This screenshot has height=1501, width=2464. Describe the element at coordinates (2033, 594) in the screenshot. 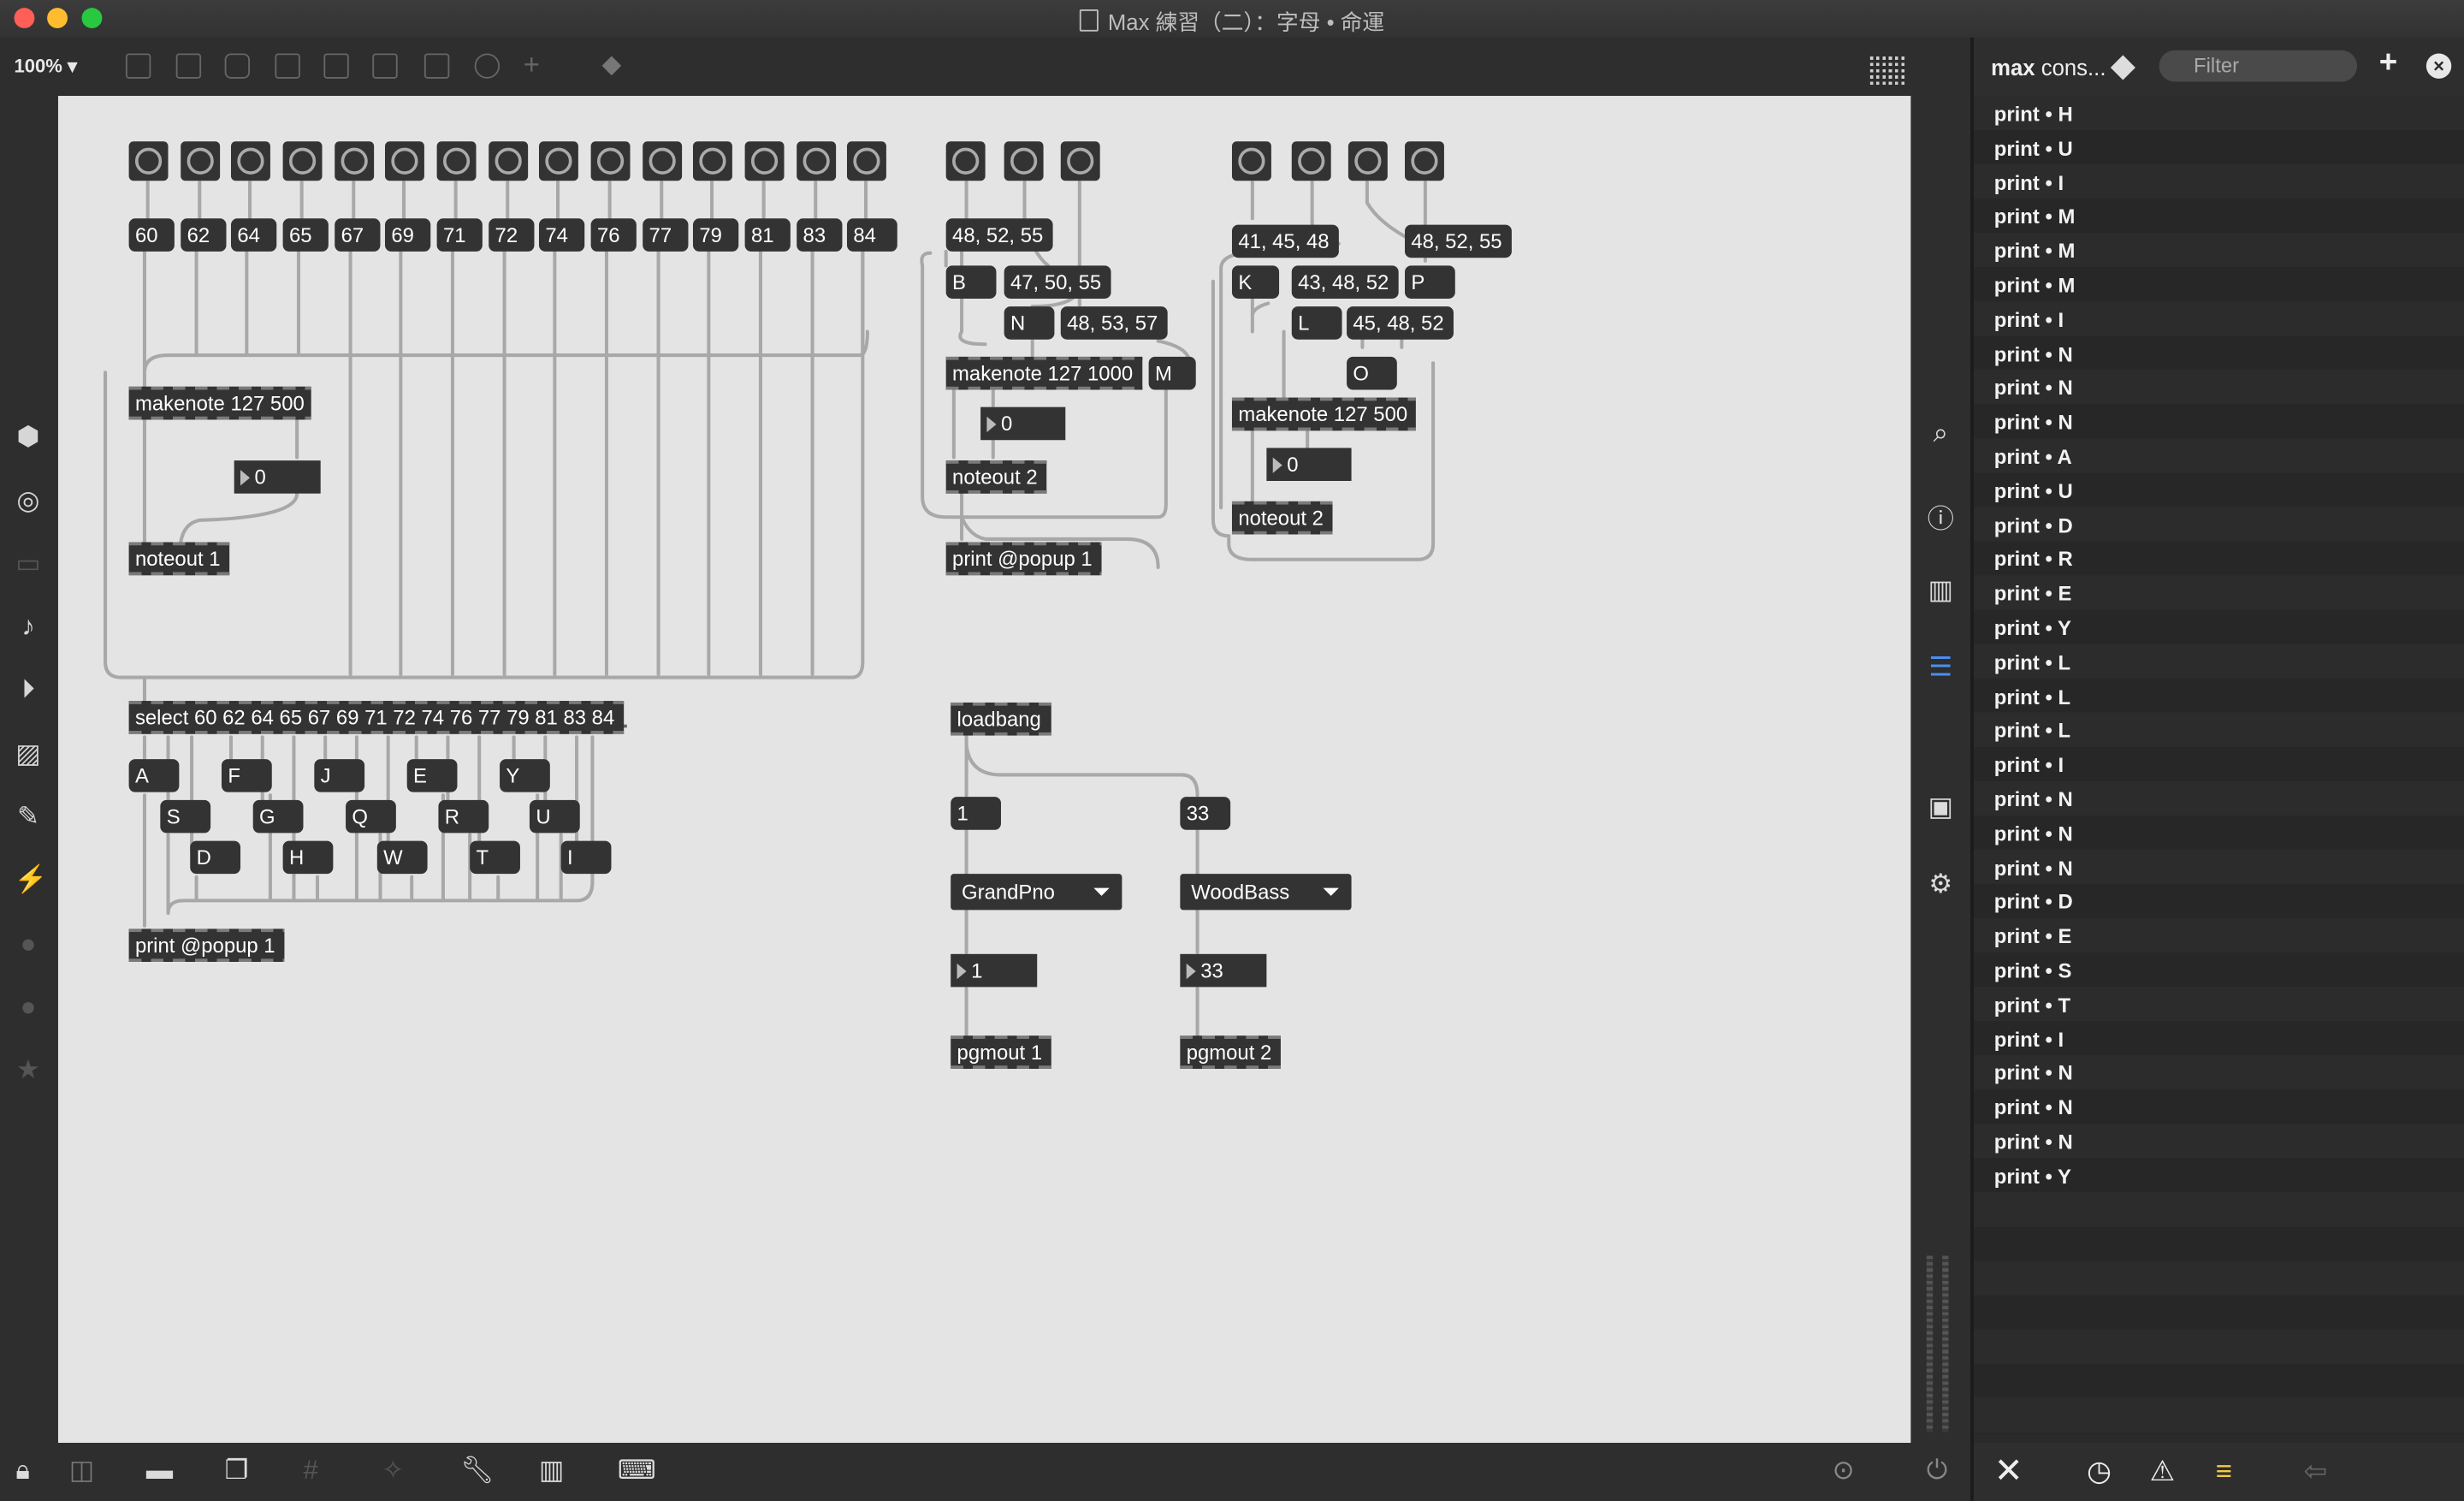

I see `console-row: print • E` at that location.